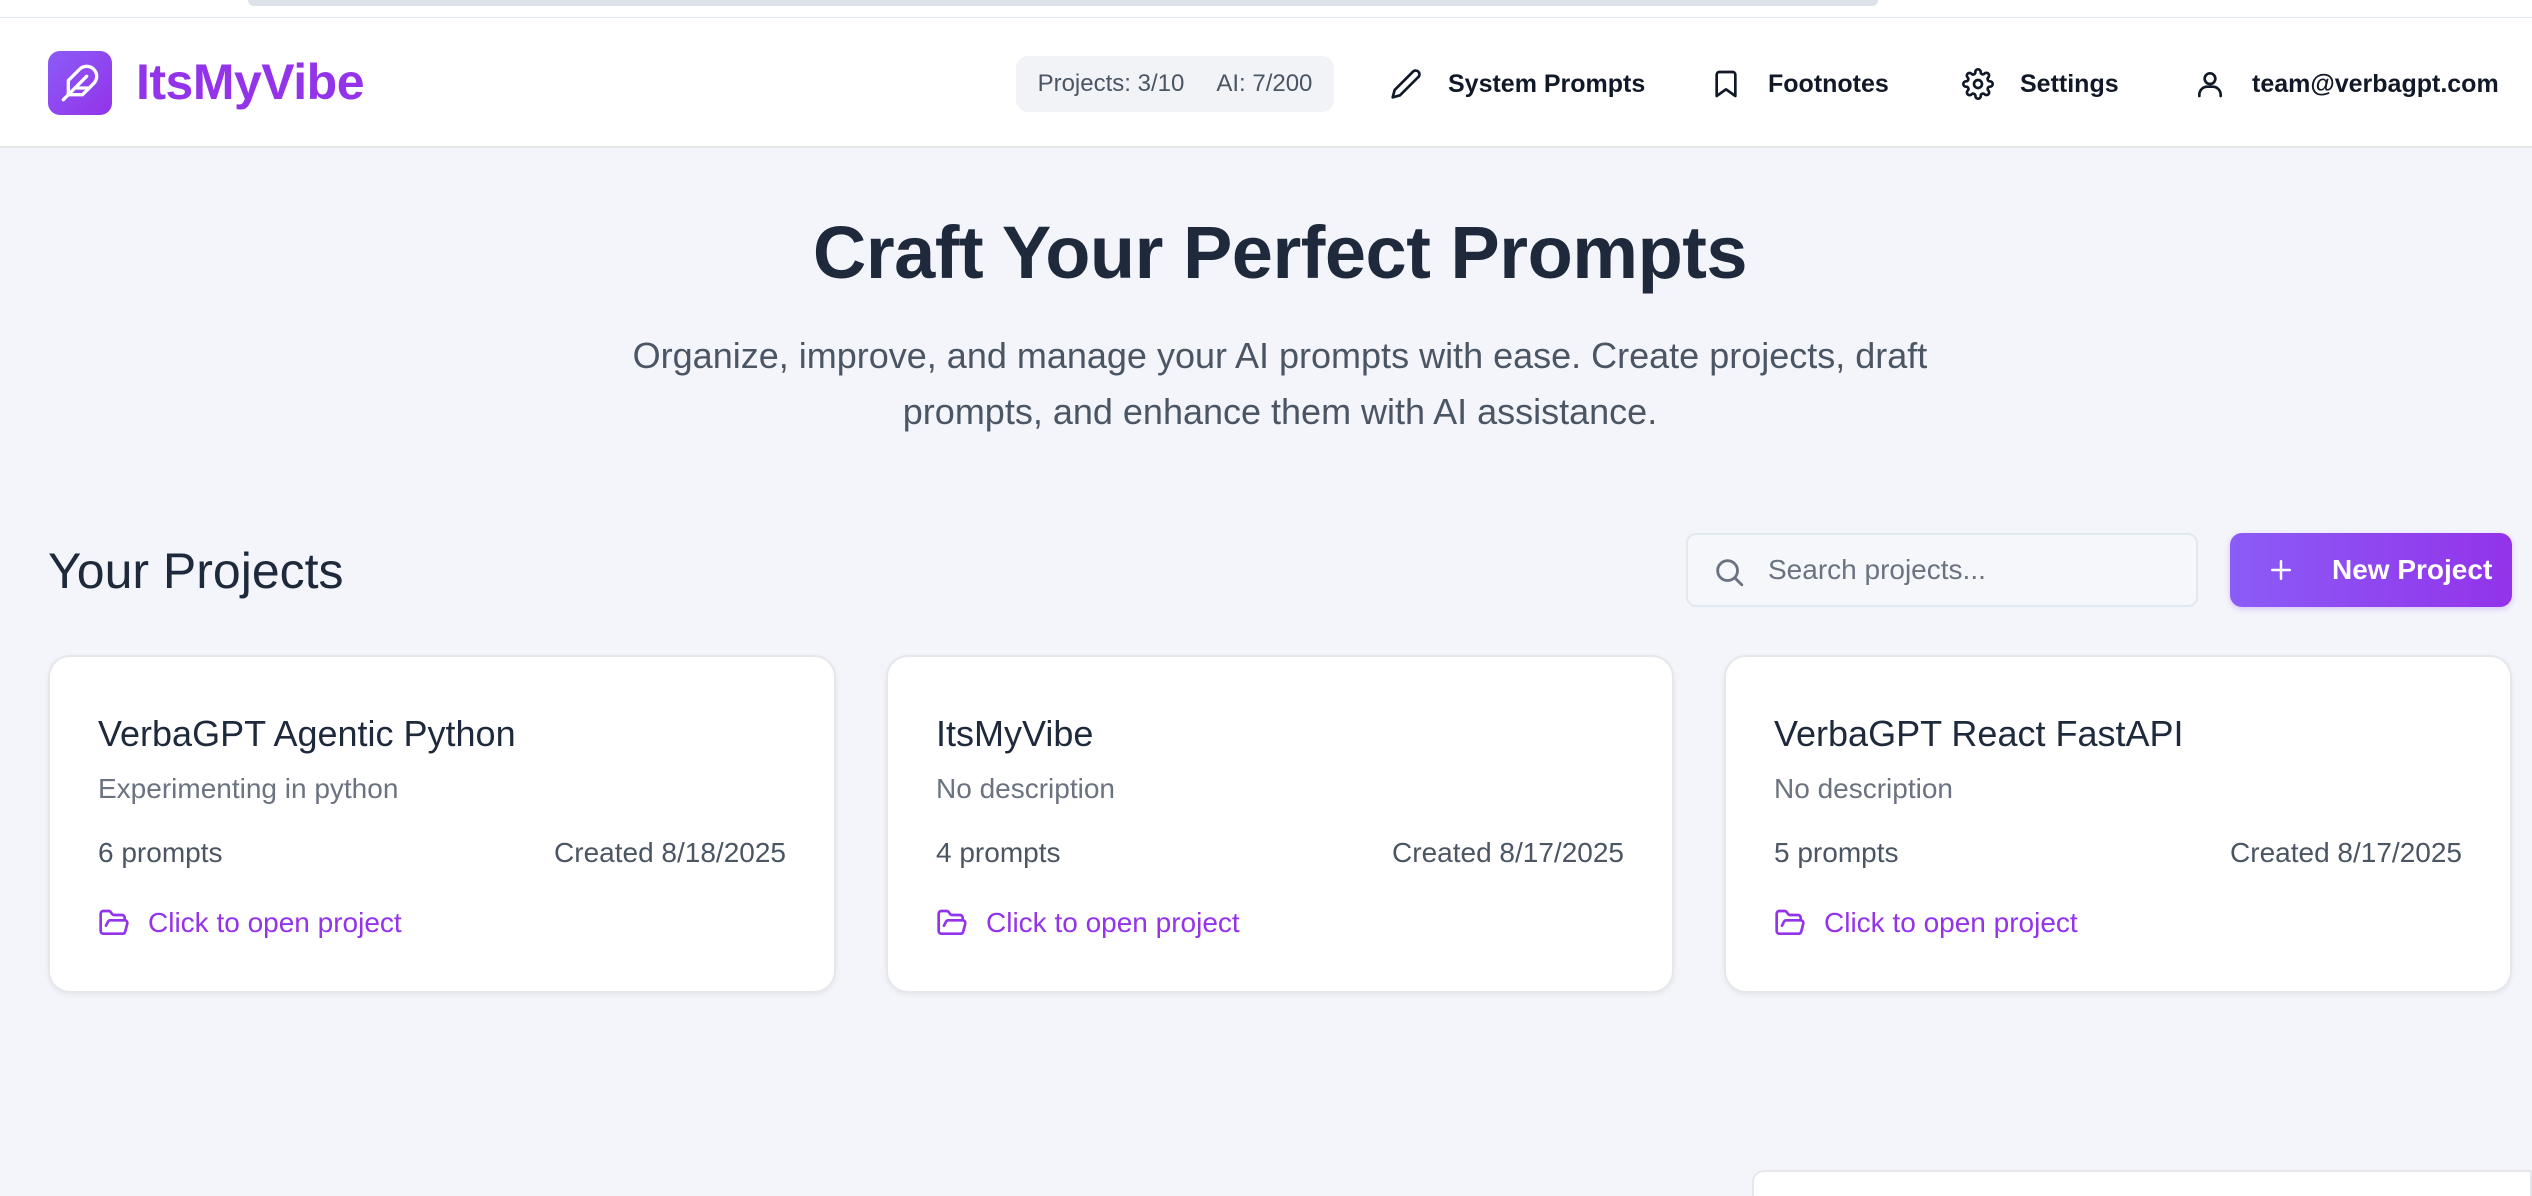 The height and width of the screenshot is (1196, 2532). What do you see at coordinates (2375, 83) in the screenshot?
I see `account-email: team@verbagpt.com` at bounding box center [2375, 83].